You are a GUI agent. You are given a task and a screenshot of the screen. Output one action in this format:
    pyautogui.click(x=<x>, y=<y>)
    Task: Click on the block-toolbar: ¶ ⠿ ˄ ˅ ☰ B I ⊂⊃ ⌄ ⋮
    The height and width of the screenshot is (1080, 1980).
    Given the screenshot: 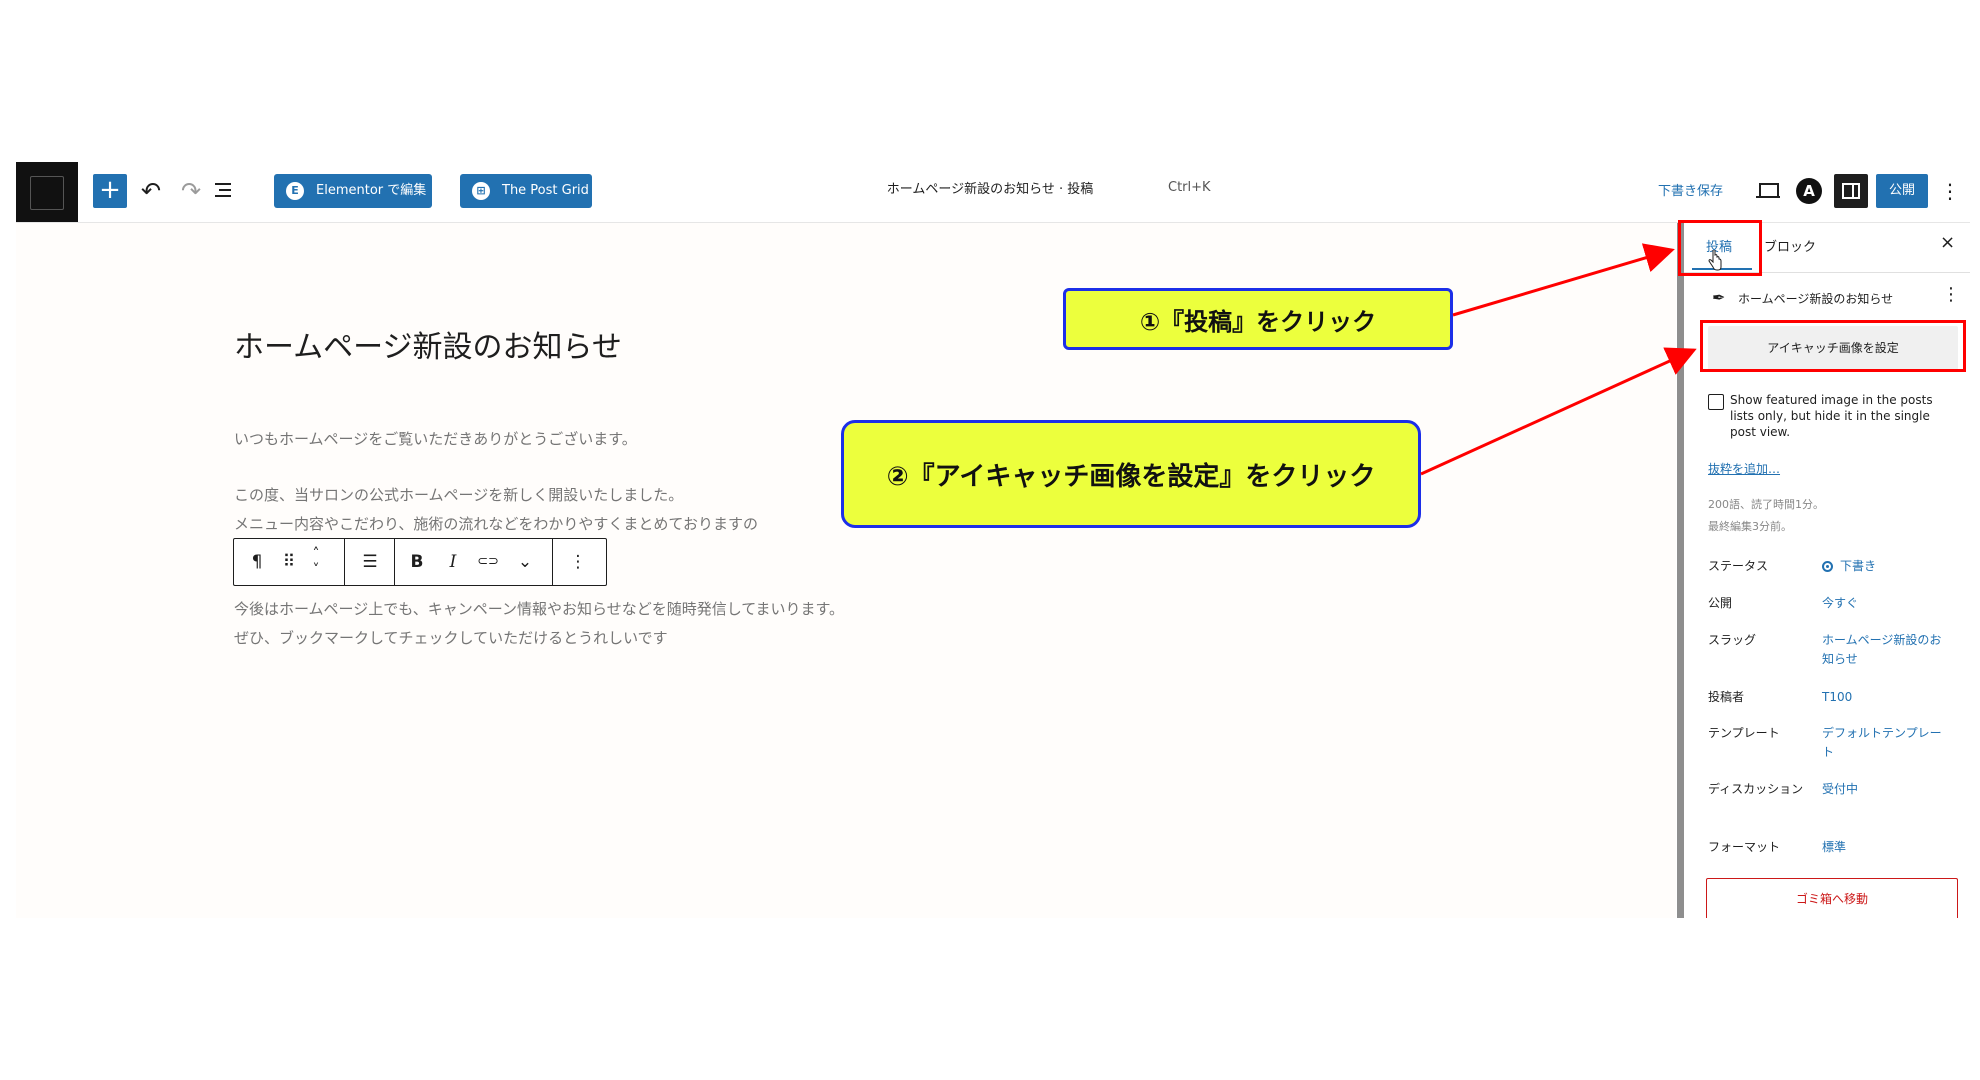 What is the action you would take?
    pyautogui.click(x=420, y=562)
    